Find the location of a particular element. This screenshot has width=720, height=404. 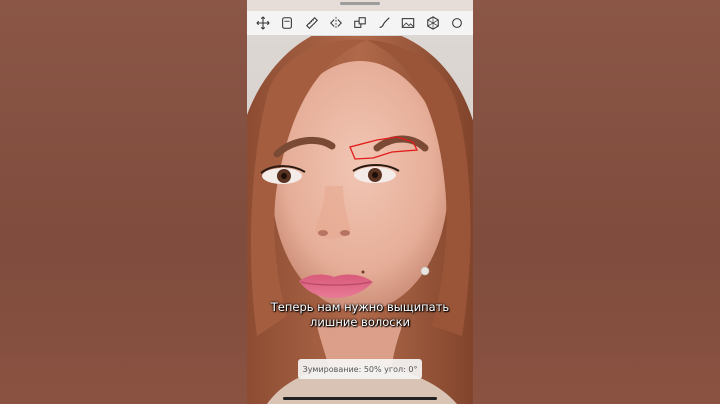

ruler-icon is located at coordinates (312, 23).